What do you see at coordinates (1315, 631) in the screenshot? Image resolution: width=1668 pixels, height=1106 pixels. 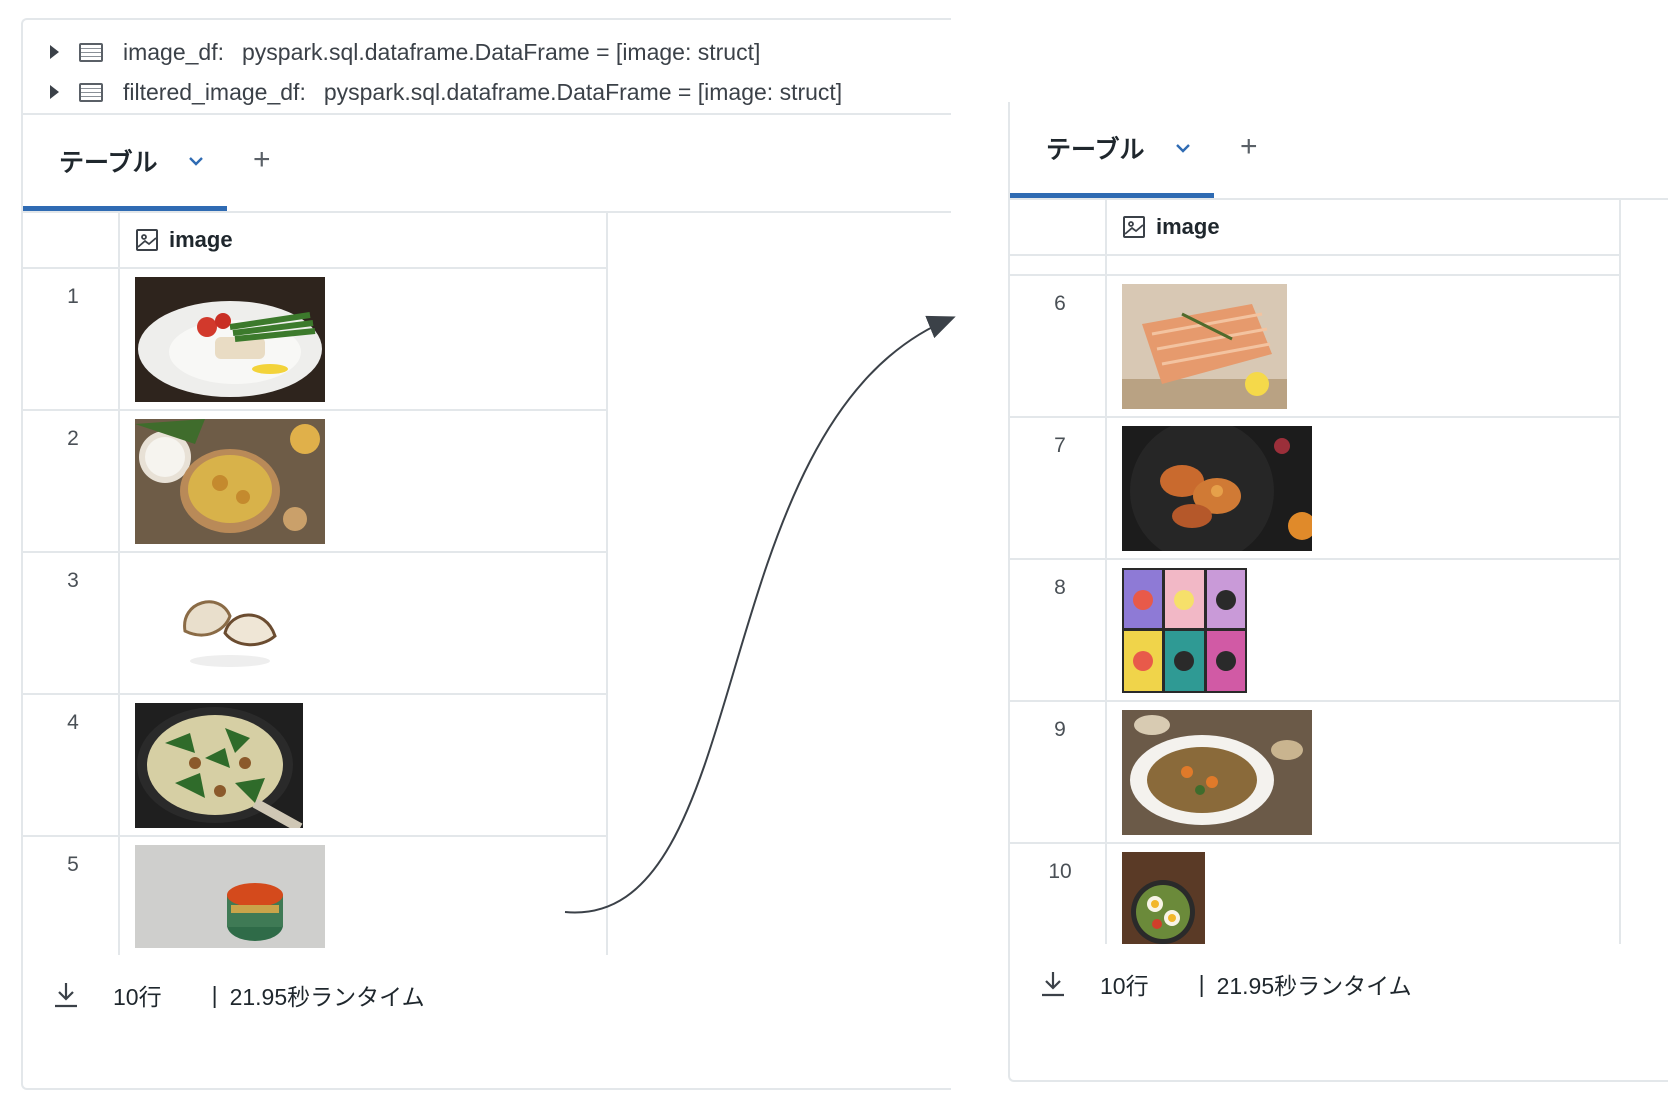 I see `table-row: 8` at bounding box center [1315, 631].